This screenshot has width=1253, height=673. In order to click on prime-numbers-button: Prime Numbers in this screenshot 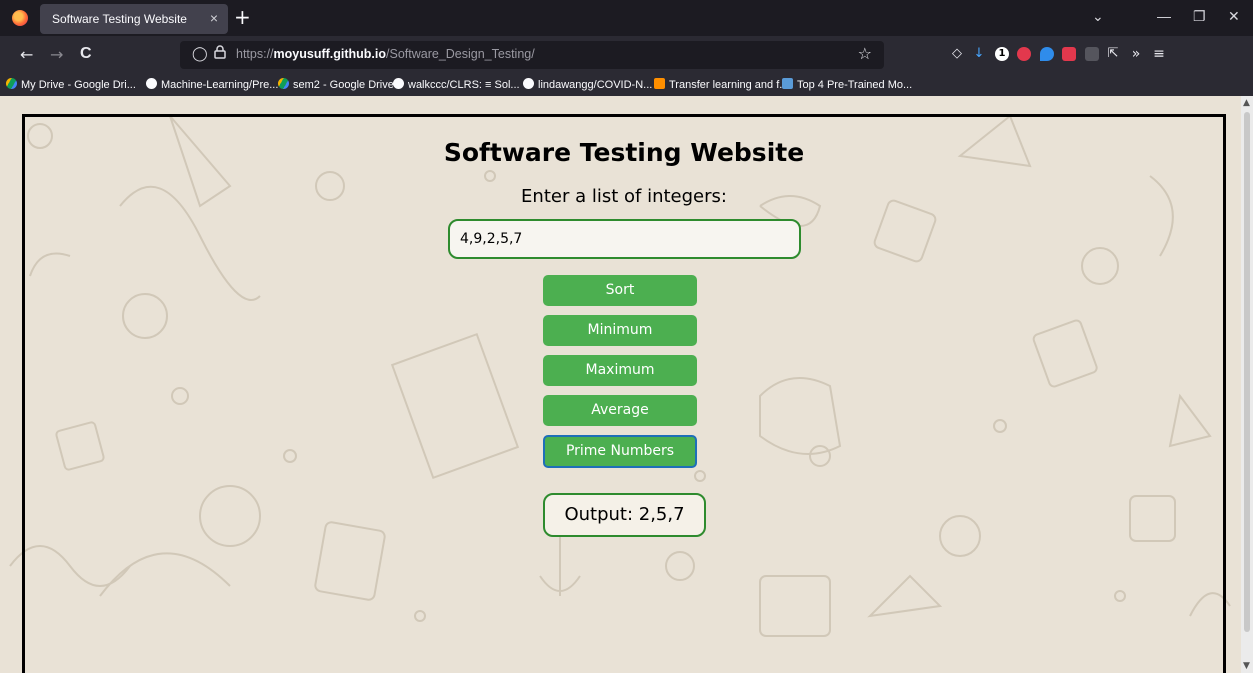, I will do `click(620, 451)`.